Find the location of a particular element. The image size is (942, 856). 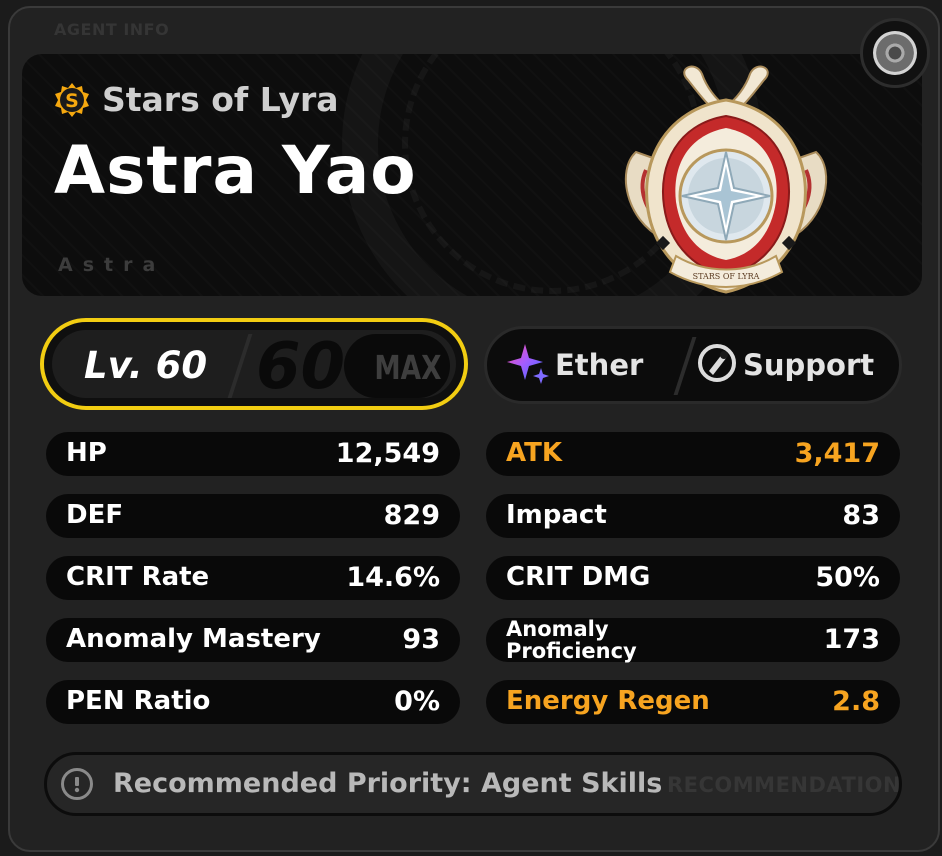

stat-row-crit-rate: CRIT Rate 14.6% is located at coordinates (253, 578).